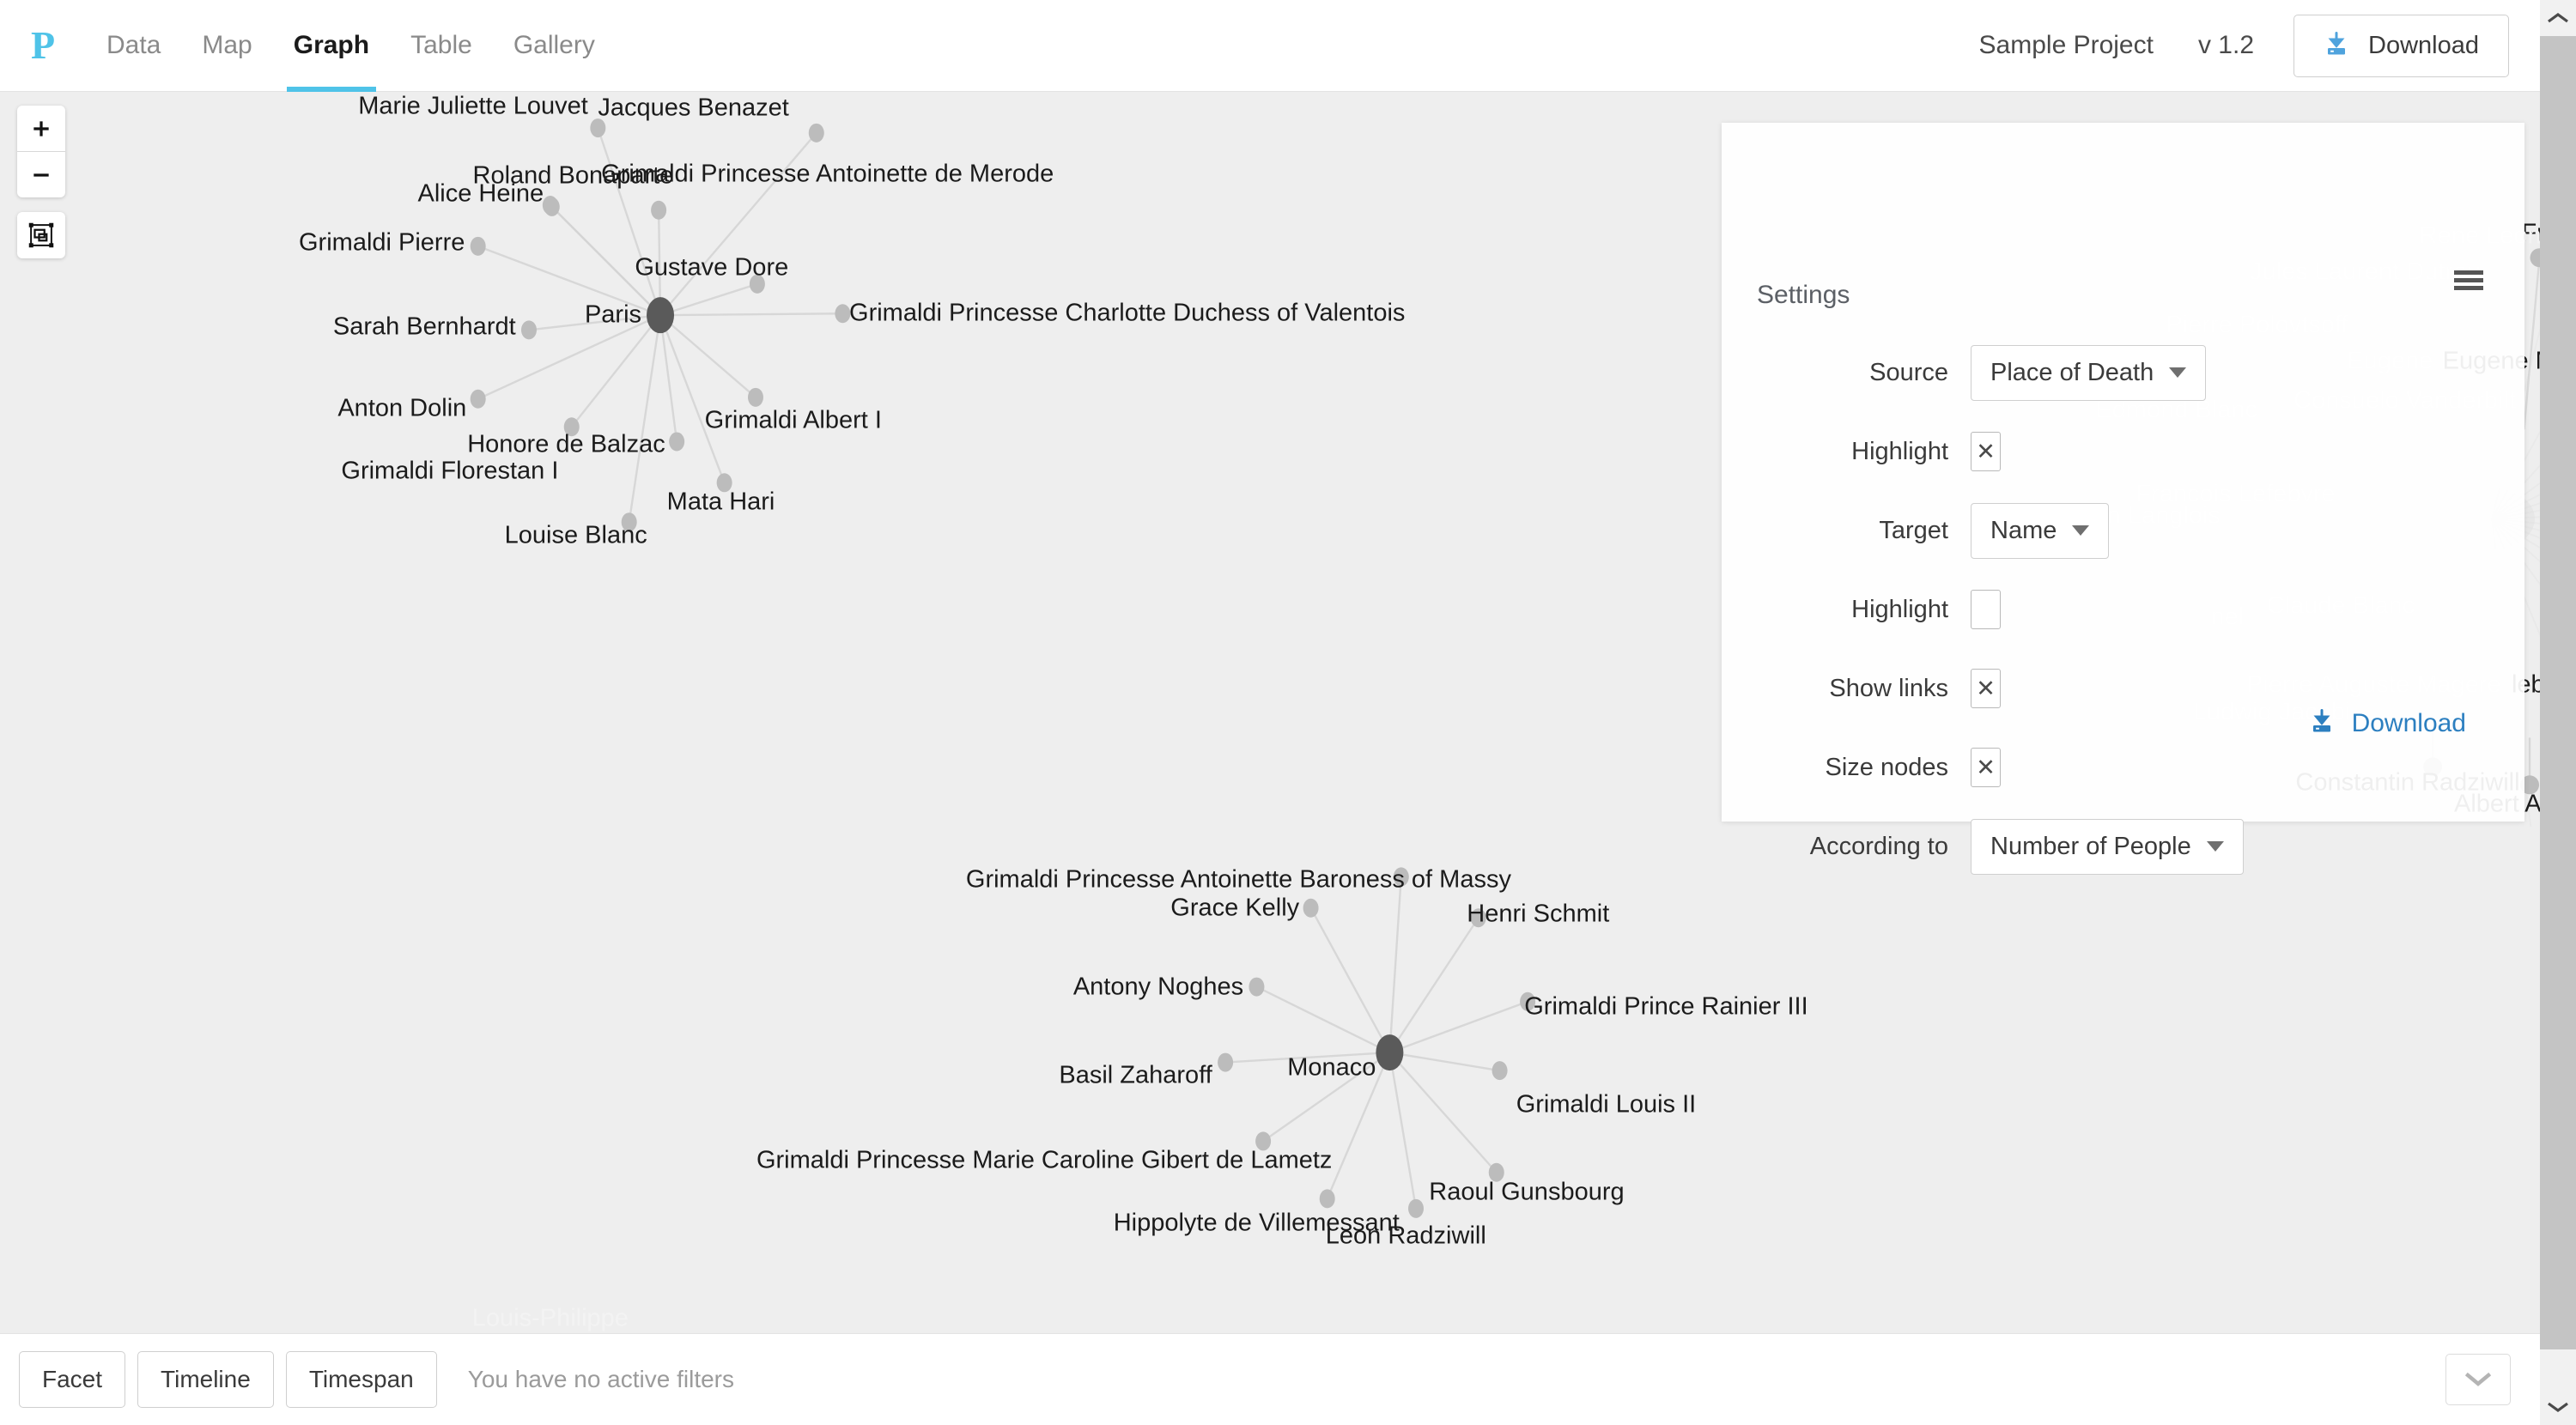  I want to click on graph-node-label: Basil Zaharoff, so click(1135, 1075).